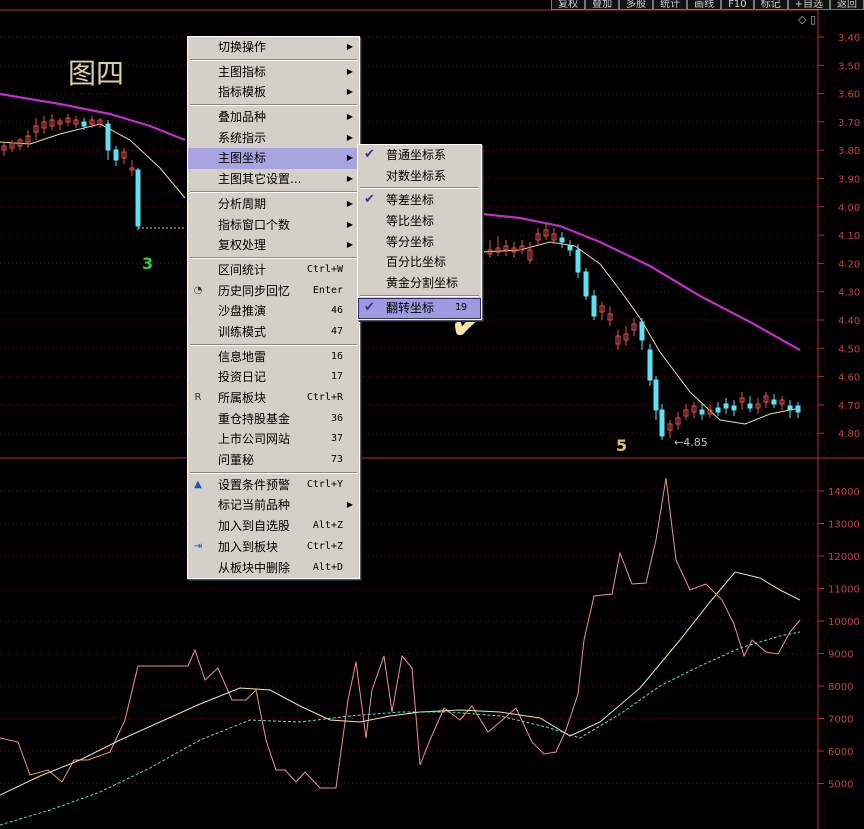  What do you see at coordinates (849, 406) in the screenshot?
I see `price-tick-label: 4.70` at bounding box center [849, 406].